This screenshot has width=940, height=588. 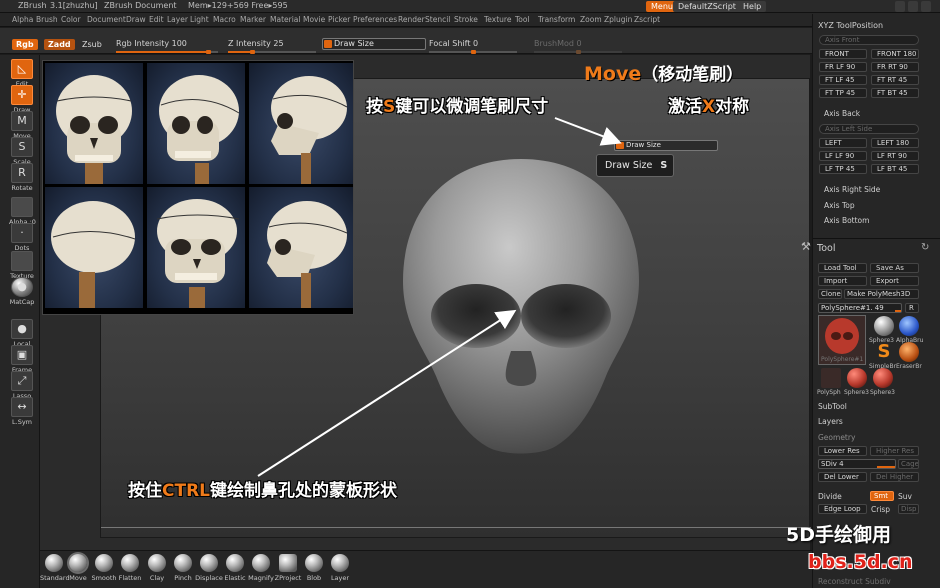 I want to click on export-button: Export, so click(x=894, y=281).